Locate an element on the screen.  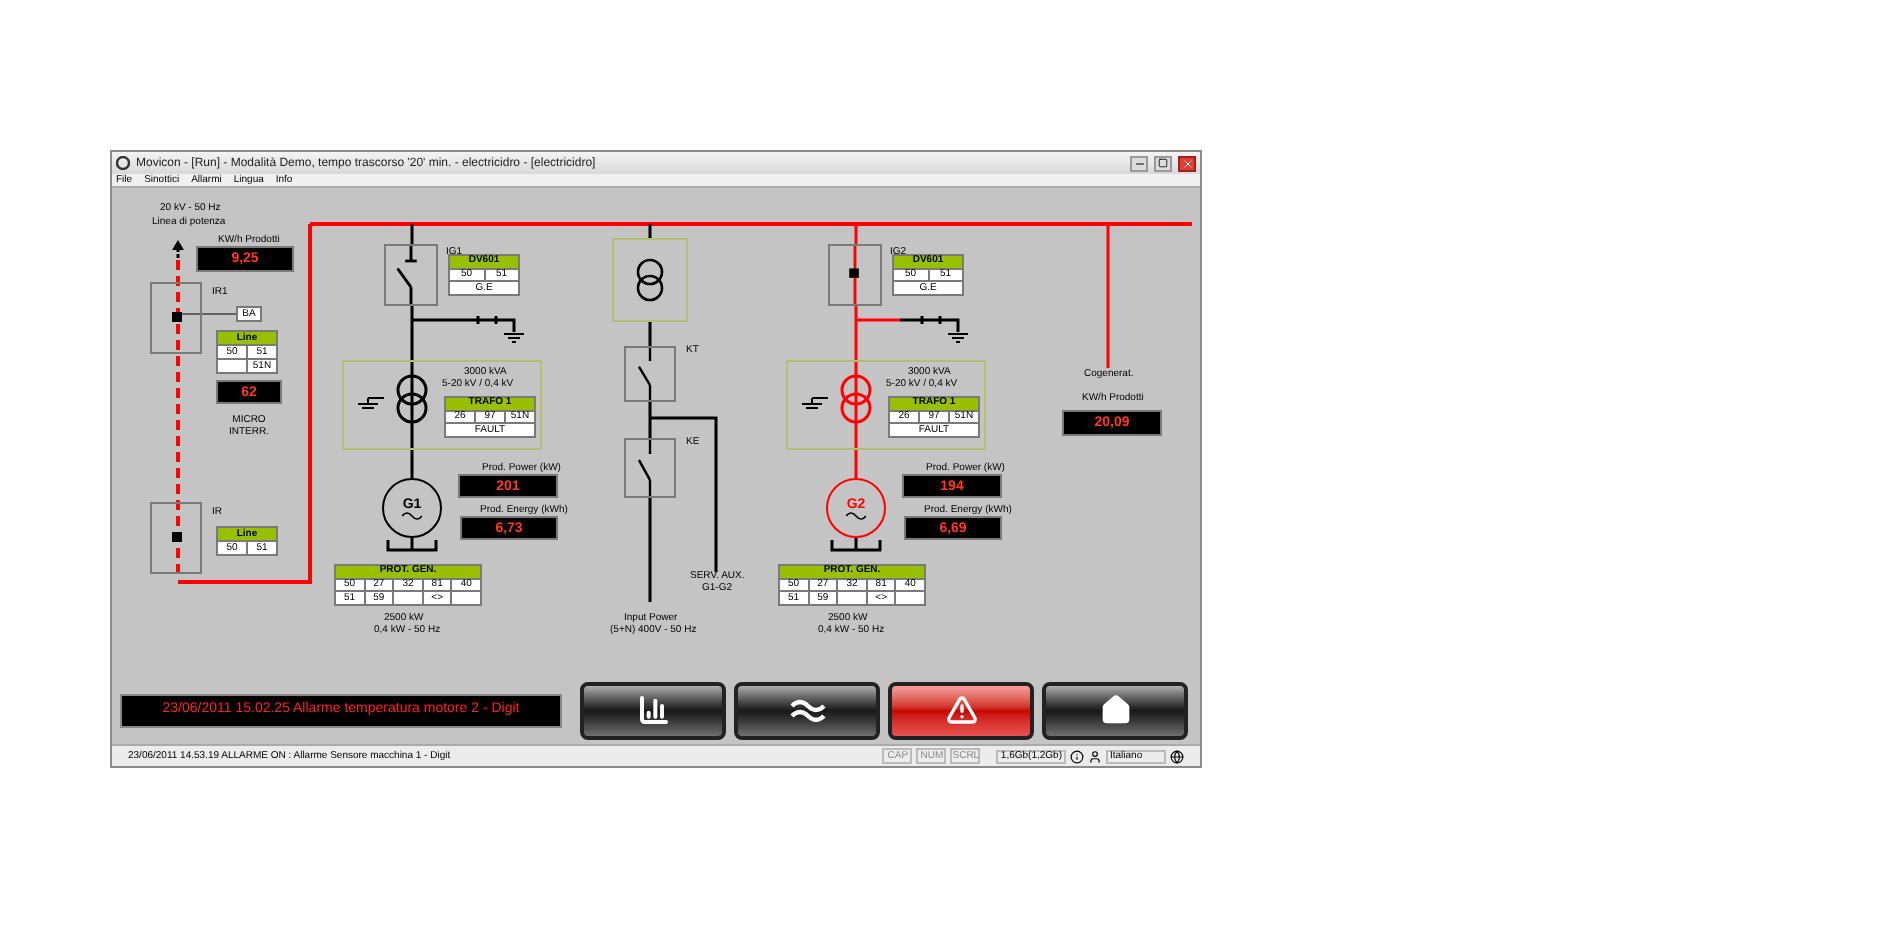
bar-chart-icon is located at coordinates (653, 710).